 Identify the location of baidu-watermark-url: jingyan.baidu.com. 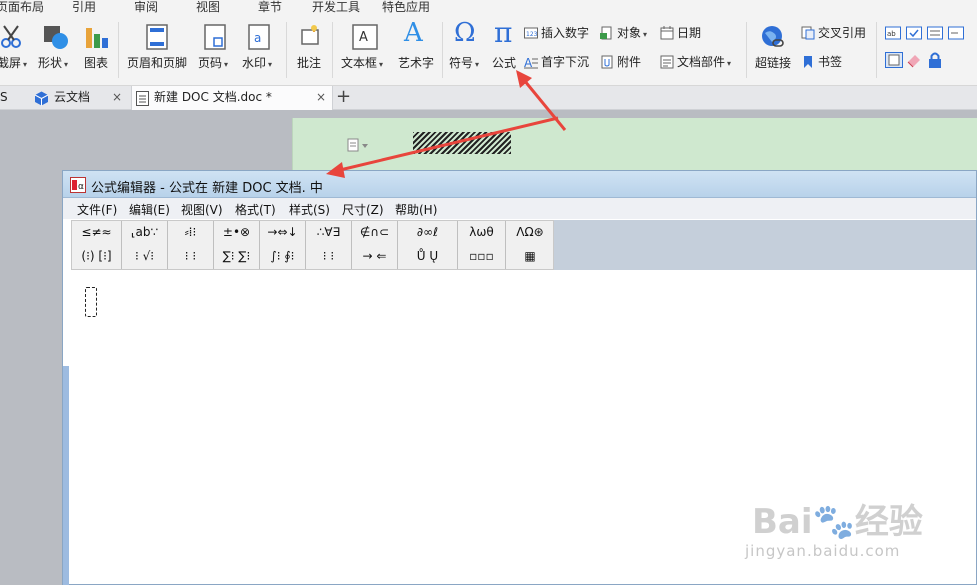
(823, 551).